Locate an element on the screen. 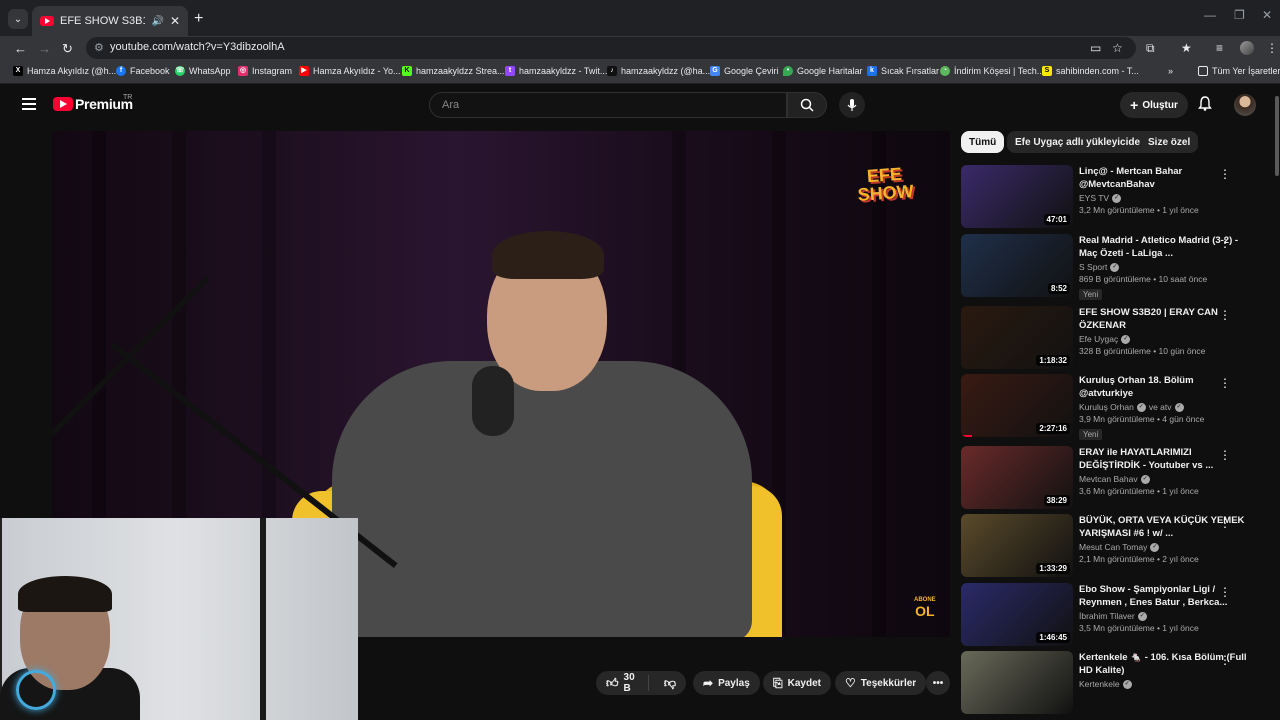  bookmarks-icon: ★ is located at coordinates (1186, 48).